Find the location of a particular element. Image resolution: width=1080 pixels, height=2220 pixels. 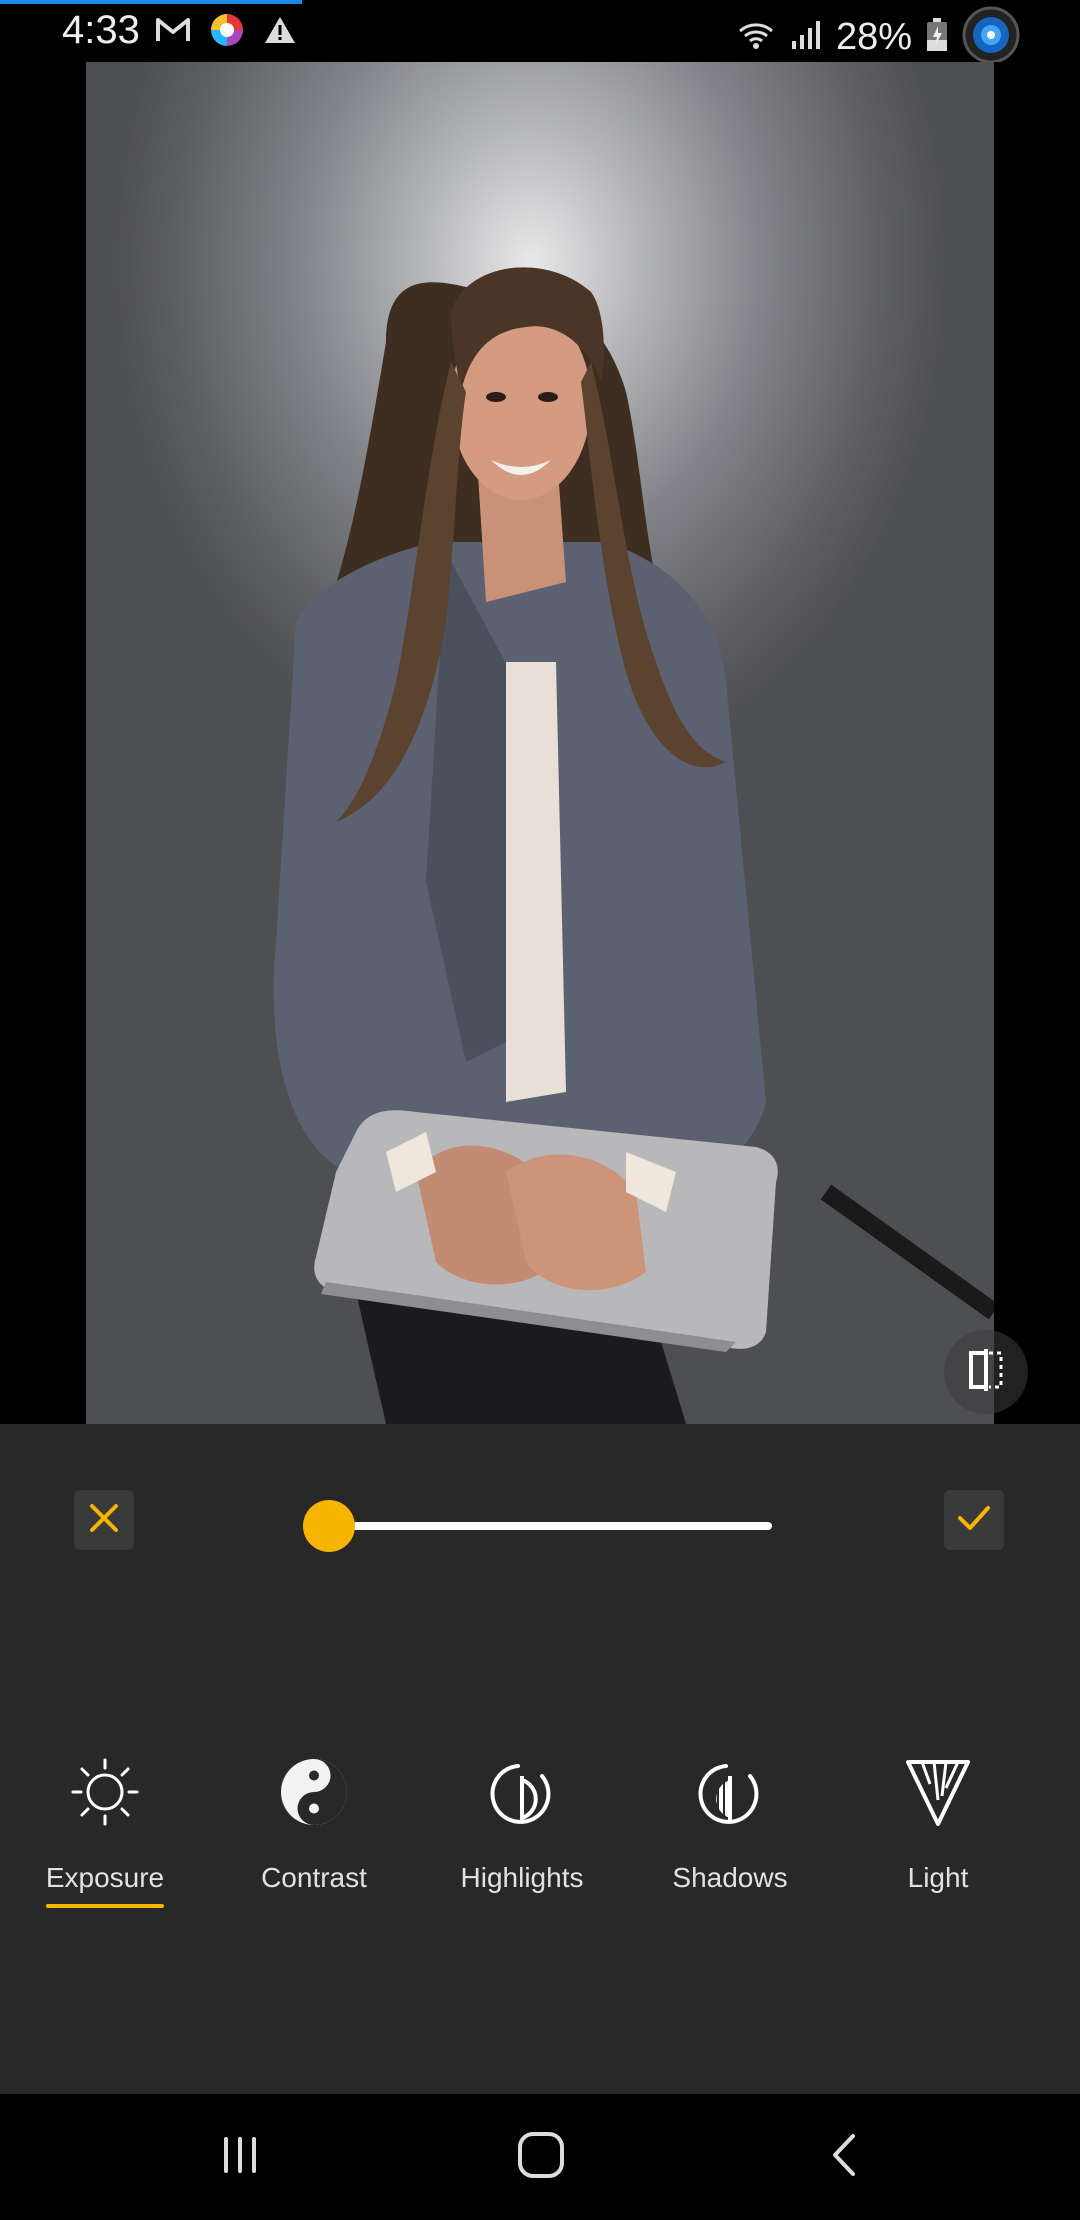

tool-label: Contrast is located at coordinates (314, 1877).